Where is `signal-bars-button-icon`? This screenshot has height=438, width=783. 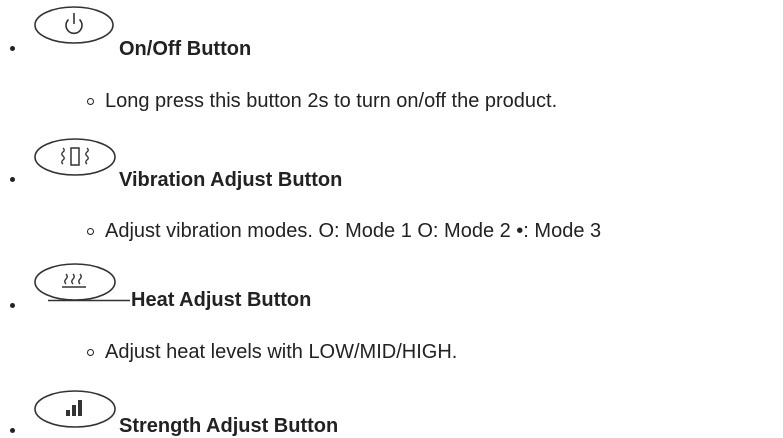
signal-bars-button-icon is located at coordinates (75, 409).